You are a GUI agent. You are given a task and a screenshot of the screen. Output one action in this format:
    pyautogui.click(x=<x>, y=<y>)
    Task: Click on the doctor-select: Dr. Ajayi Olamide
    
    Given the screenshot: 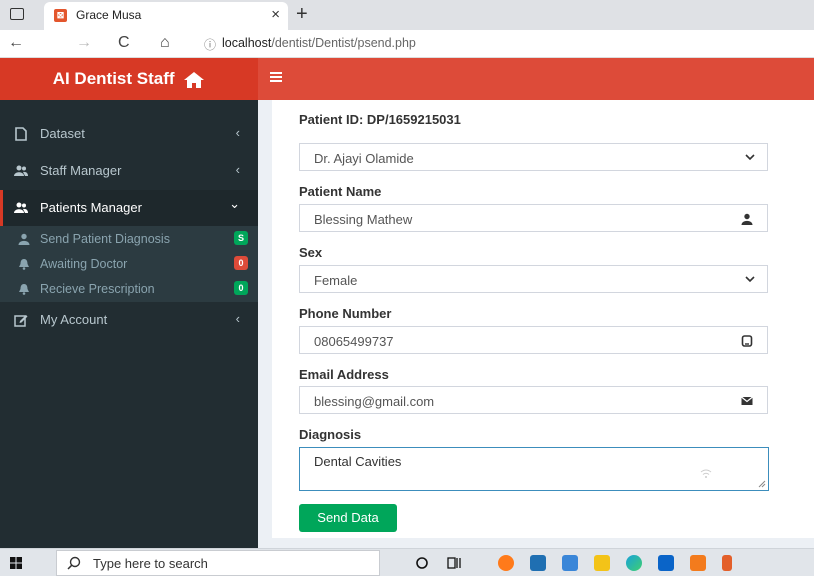 What is the action you would take?
    pyautogui.click(x=533, y=157)
    